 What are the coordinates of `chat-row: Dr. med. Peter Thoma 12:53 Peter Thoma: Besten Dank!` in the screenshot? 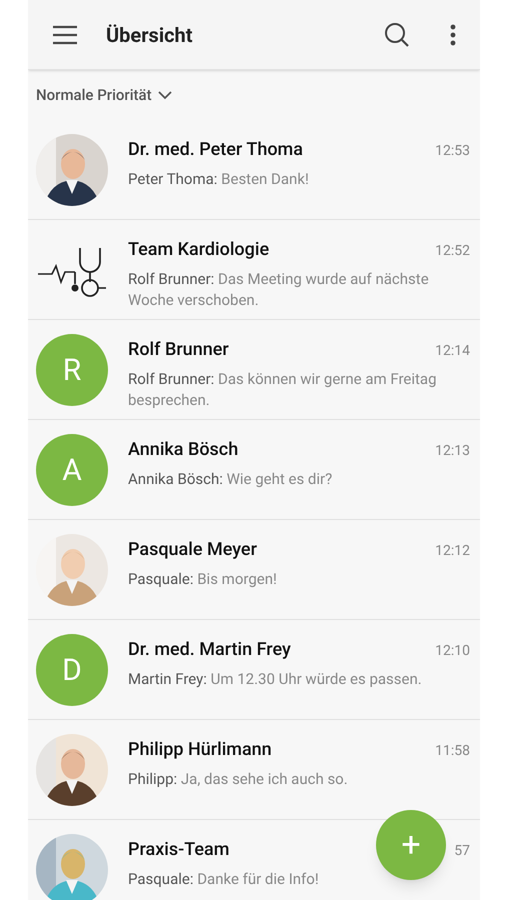 It's located at (254, 170).